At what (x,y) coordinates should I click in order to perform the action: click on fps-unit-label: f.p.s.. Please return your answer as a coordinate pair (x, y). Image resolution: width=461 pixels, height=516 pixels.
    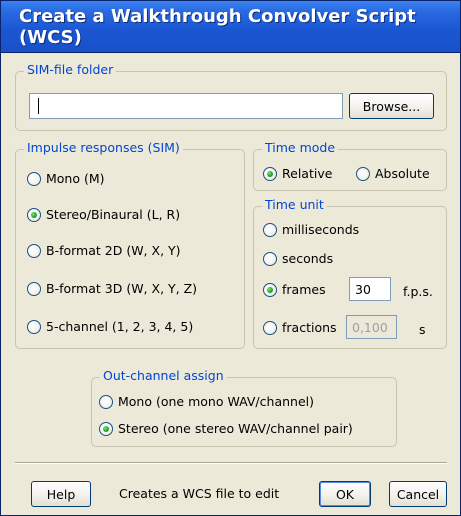
    Looking at the image, I should click on (418, 291).